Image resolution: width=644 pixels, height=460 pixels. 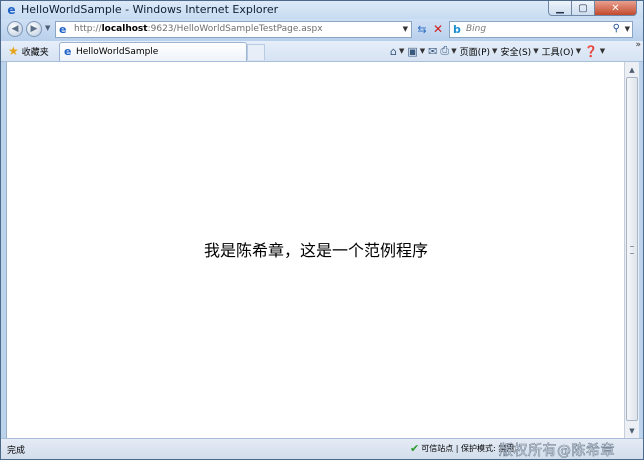 I want to click on arrow-right-icon: ▶, so click(x=34, y=29).